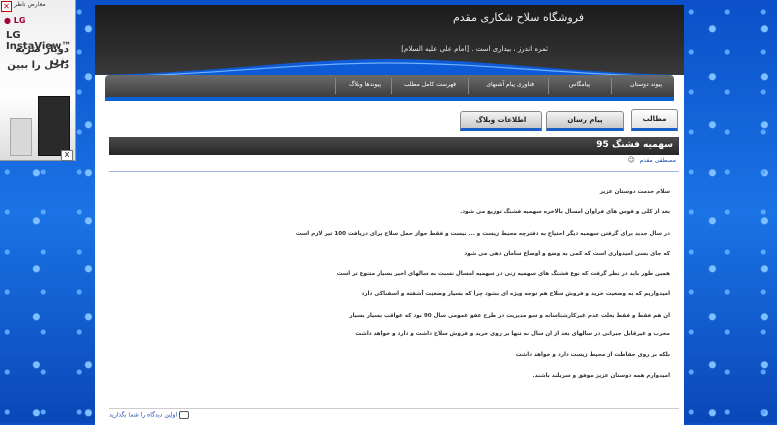  Describe the element at coordinates (184, 415) in the screenshot. I see `comment-icon` at that location.